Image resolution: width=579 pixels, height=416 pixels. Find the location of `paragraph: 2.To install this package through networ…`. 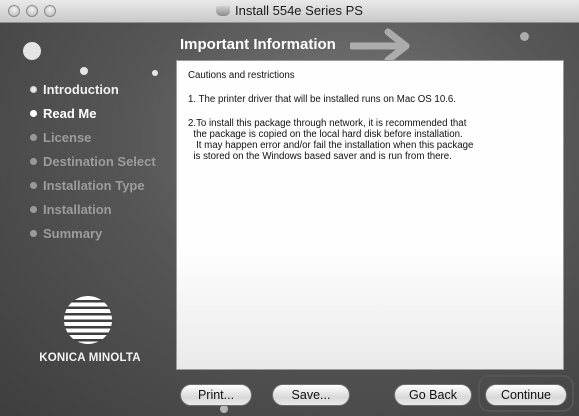

paragraph: 2.To install this package through networ… is located at coordinates (331, 140).